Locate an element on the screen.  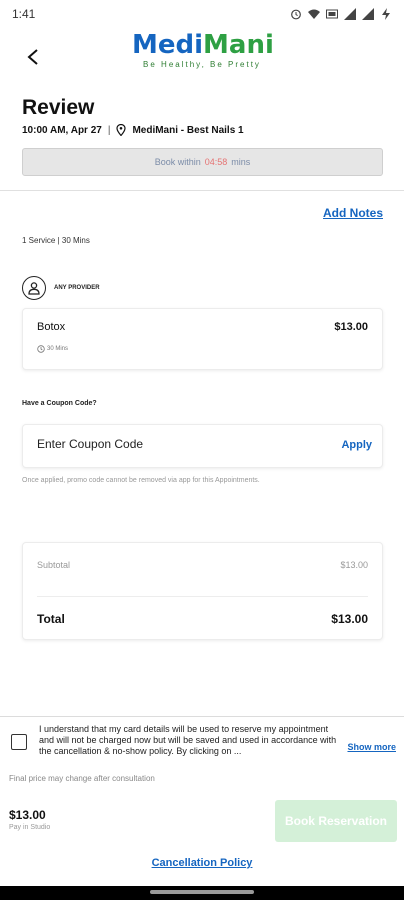
back-button is located at coordinates (33, 57).